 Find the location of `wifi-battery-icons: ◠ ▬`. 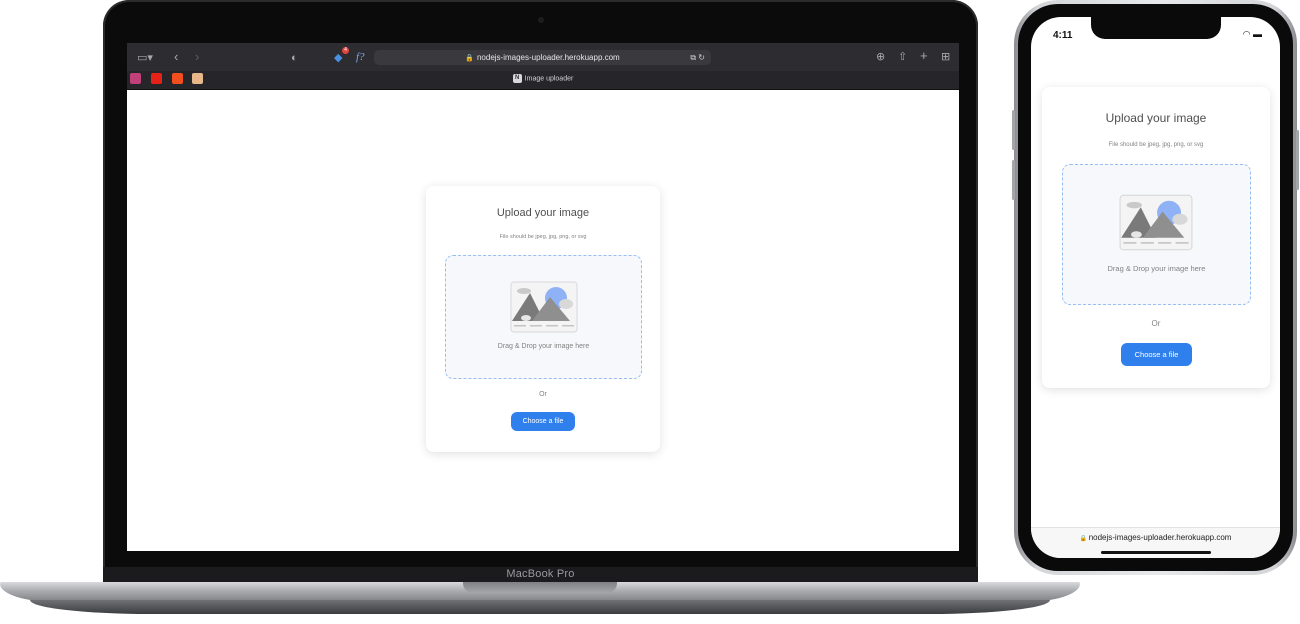

wifi-battery-icons: ◠ ▬ is located at coordinates (1252, 34).